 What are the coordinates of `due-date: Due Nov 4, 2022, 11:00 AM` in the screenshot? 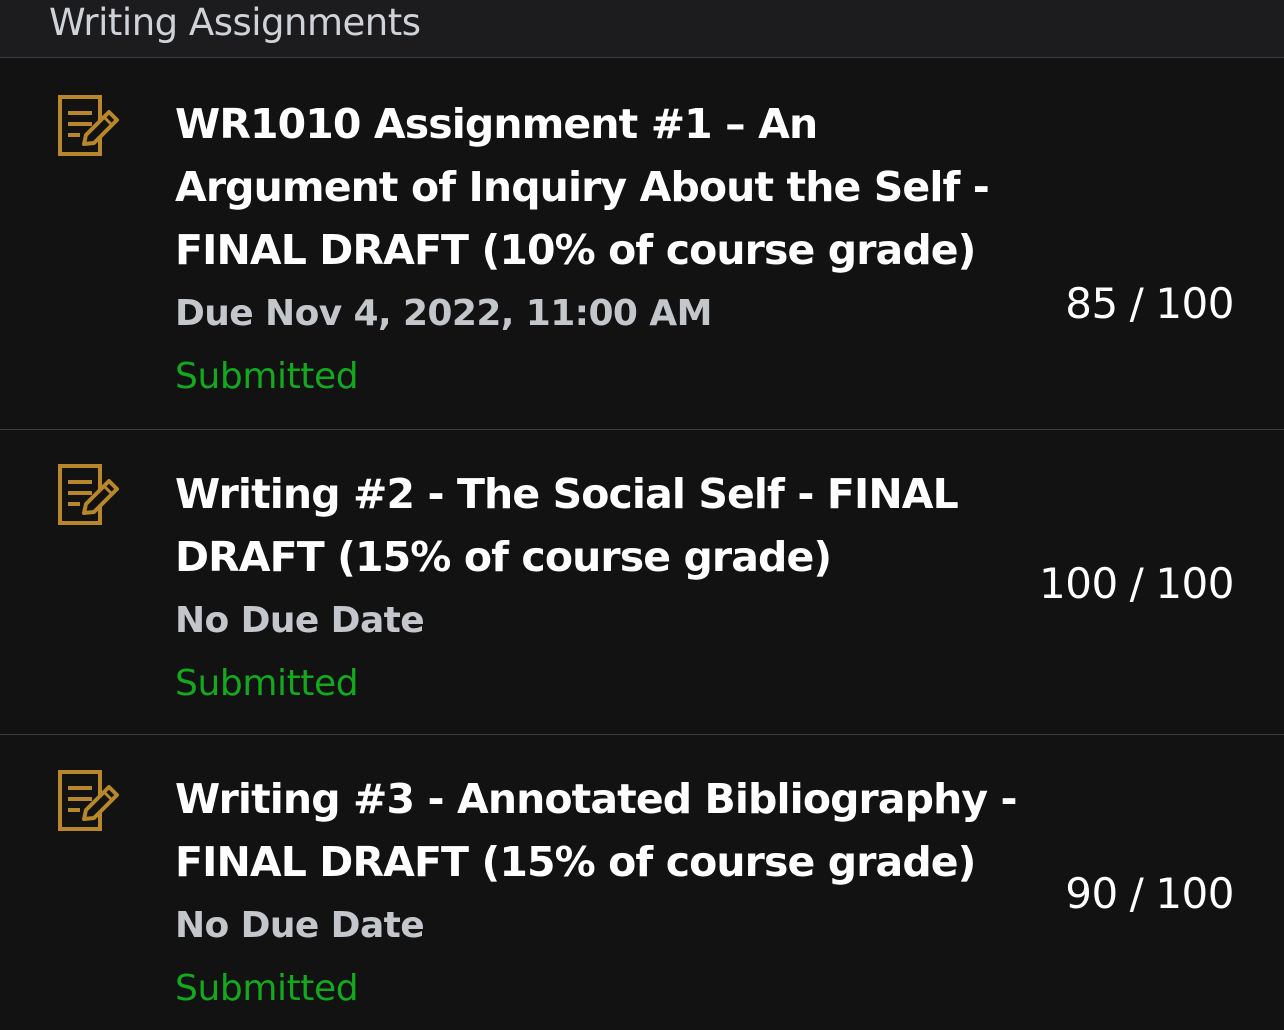 It's located at (443, 313).